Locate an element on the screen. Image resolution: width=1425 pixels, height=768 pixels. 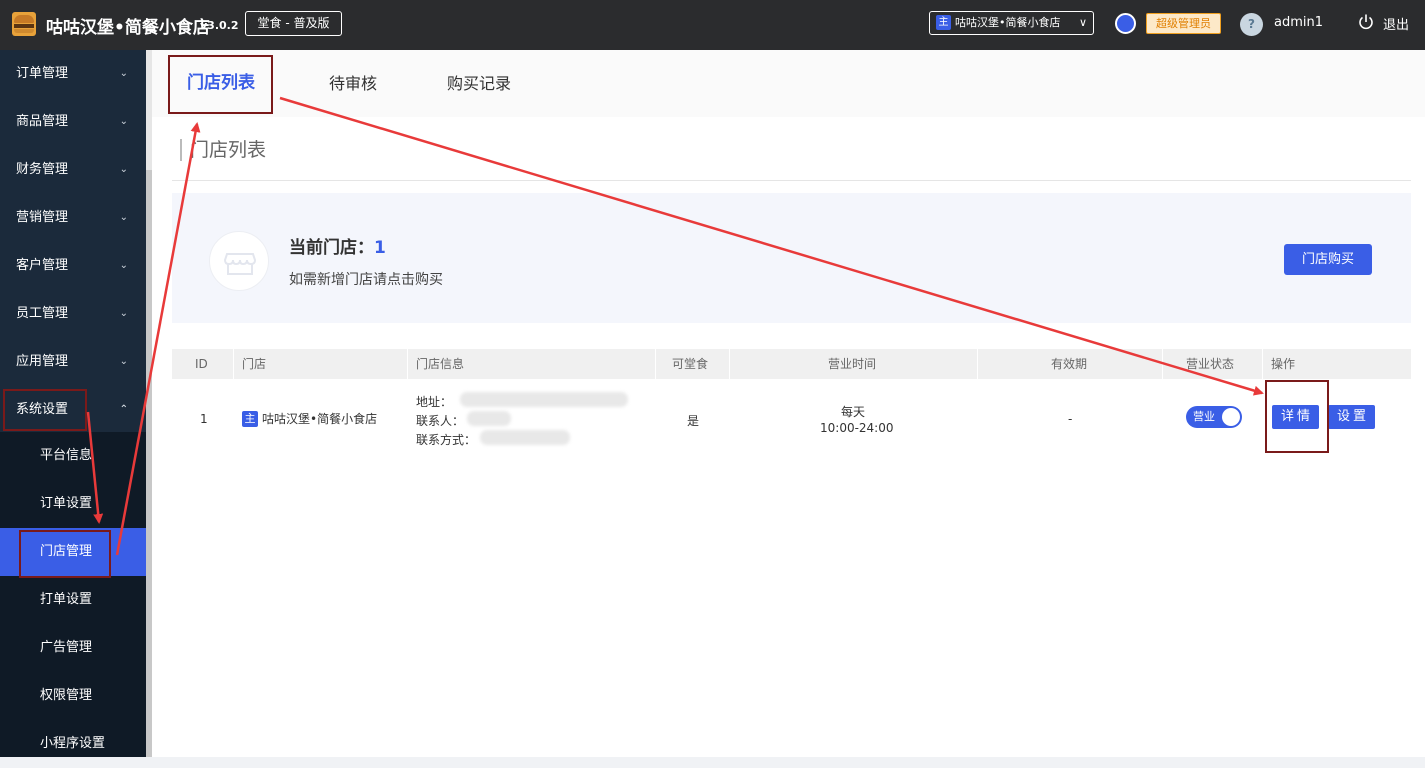
sidebar-item-label: 客户管理 is located at coordinates (42, 265).